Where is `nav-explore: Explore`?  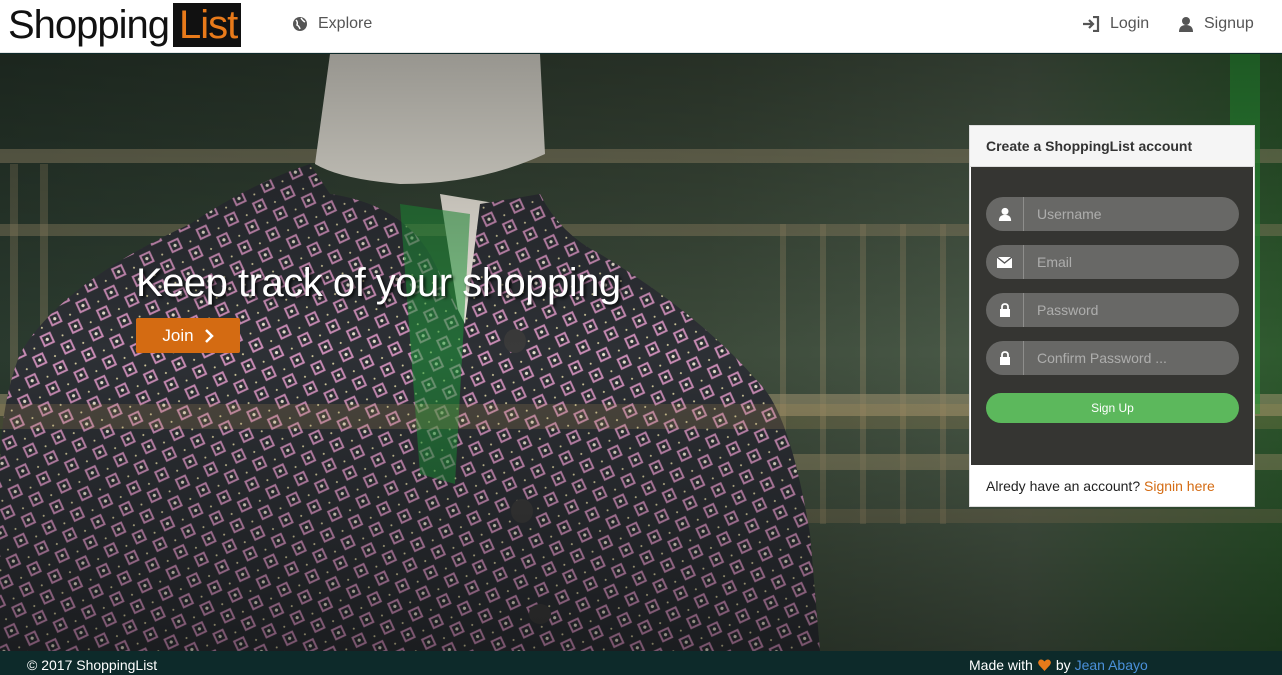 nav-explore: Explore is located at coordinates (332, 24).